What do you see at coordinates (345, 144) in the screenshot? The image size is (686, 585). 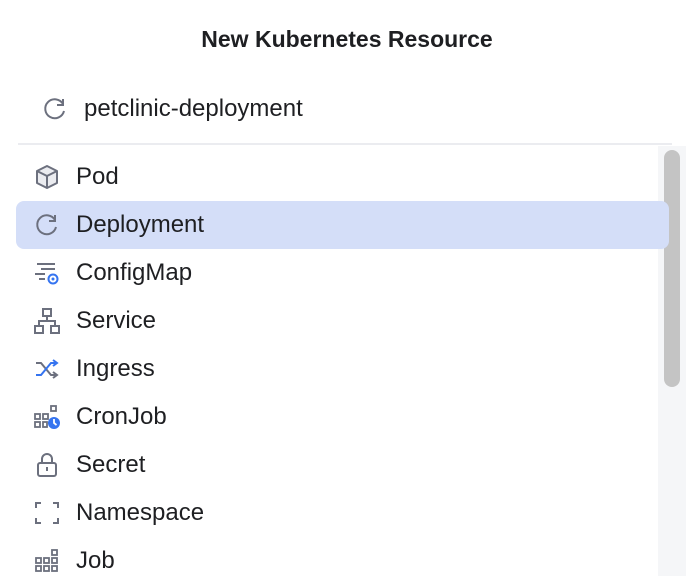 I see `divider` at bounding box center [345, 144].